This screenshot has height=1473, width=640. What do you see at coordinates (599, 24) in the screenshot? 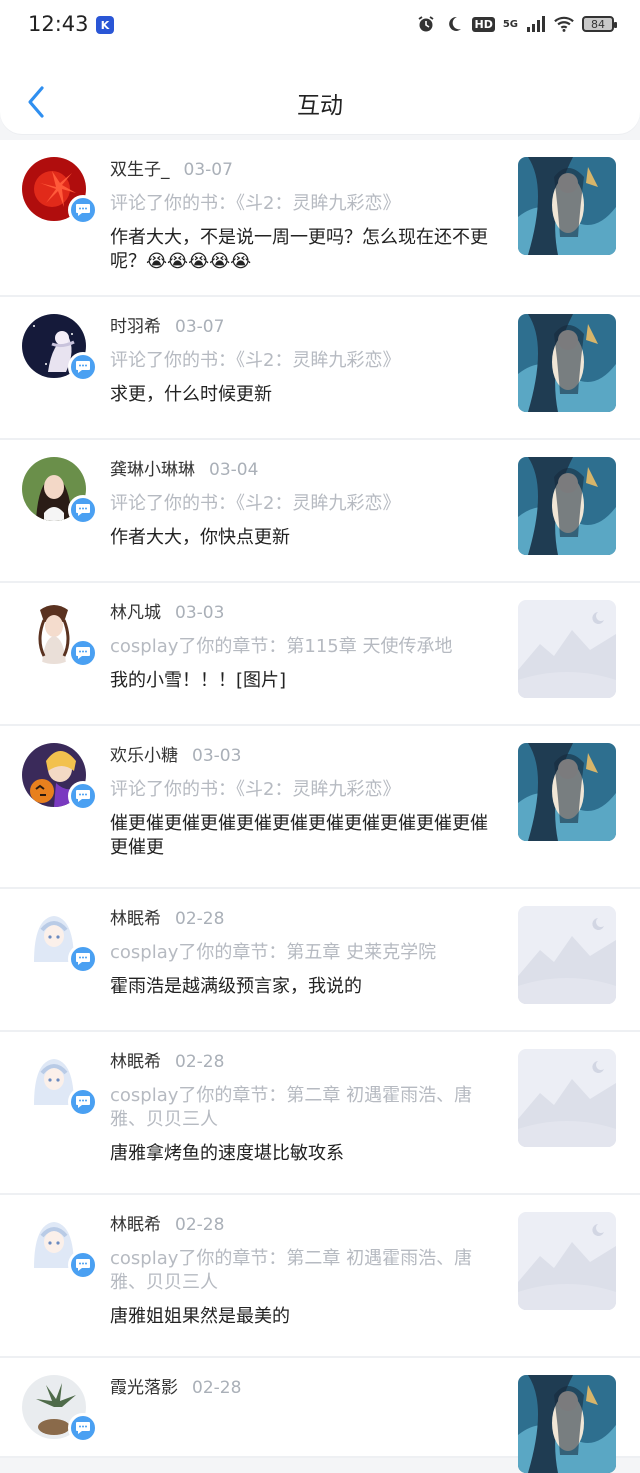
I see `battery-icon: 84` at bounding box center [599, 24].